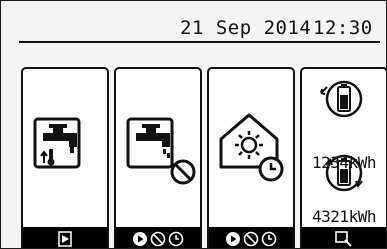 The width and height of the screenshot is (387, 249). I want to click on status-bar: 21 Sep 2014 12:30, so click(199, 29).